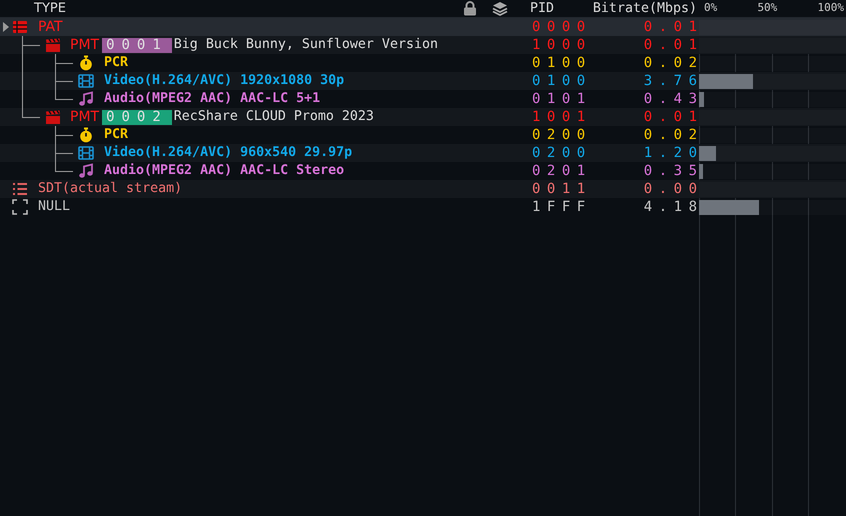  Describe the element at coordinates (6, 27) in the screenshot. I see `expander-icon` at that location.